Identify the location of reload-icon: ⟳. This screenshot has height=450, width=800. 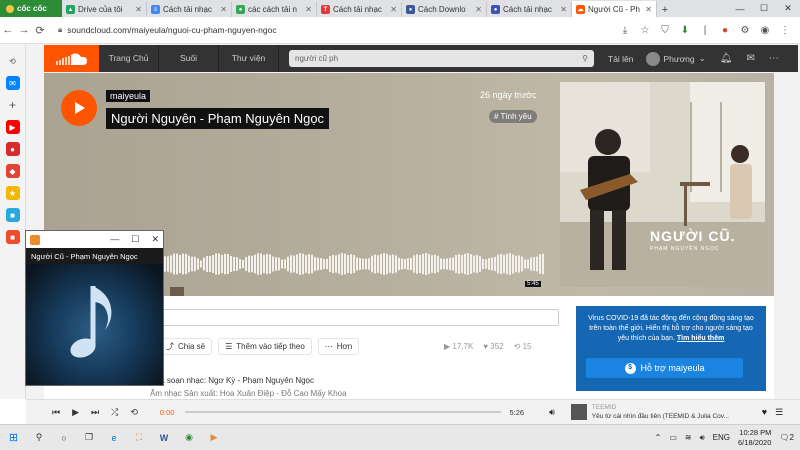
(40, 30).